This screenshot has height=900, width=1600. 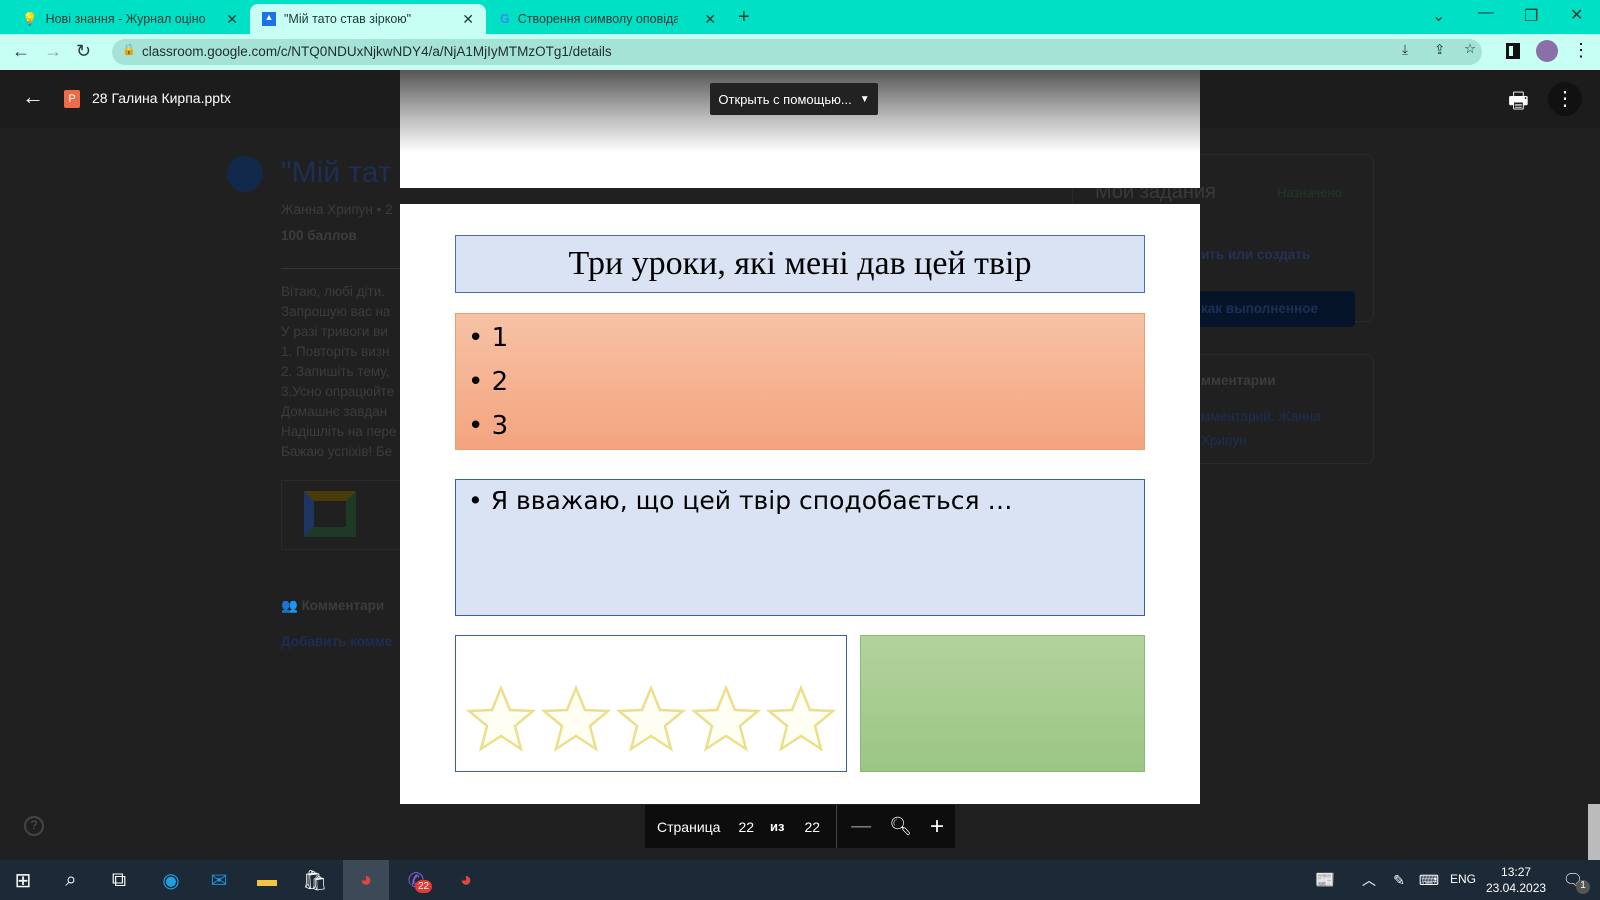 What do you see at coordinates (424, 886) in the screenshot?
I see `viber-badge: 22` at bounding box center [424, 886].